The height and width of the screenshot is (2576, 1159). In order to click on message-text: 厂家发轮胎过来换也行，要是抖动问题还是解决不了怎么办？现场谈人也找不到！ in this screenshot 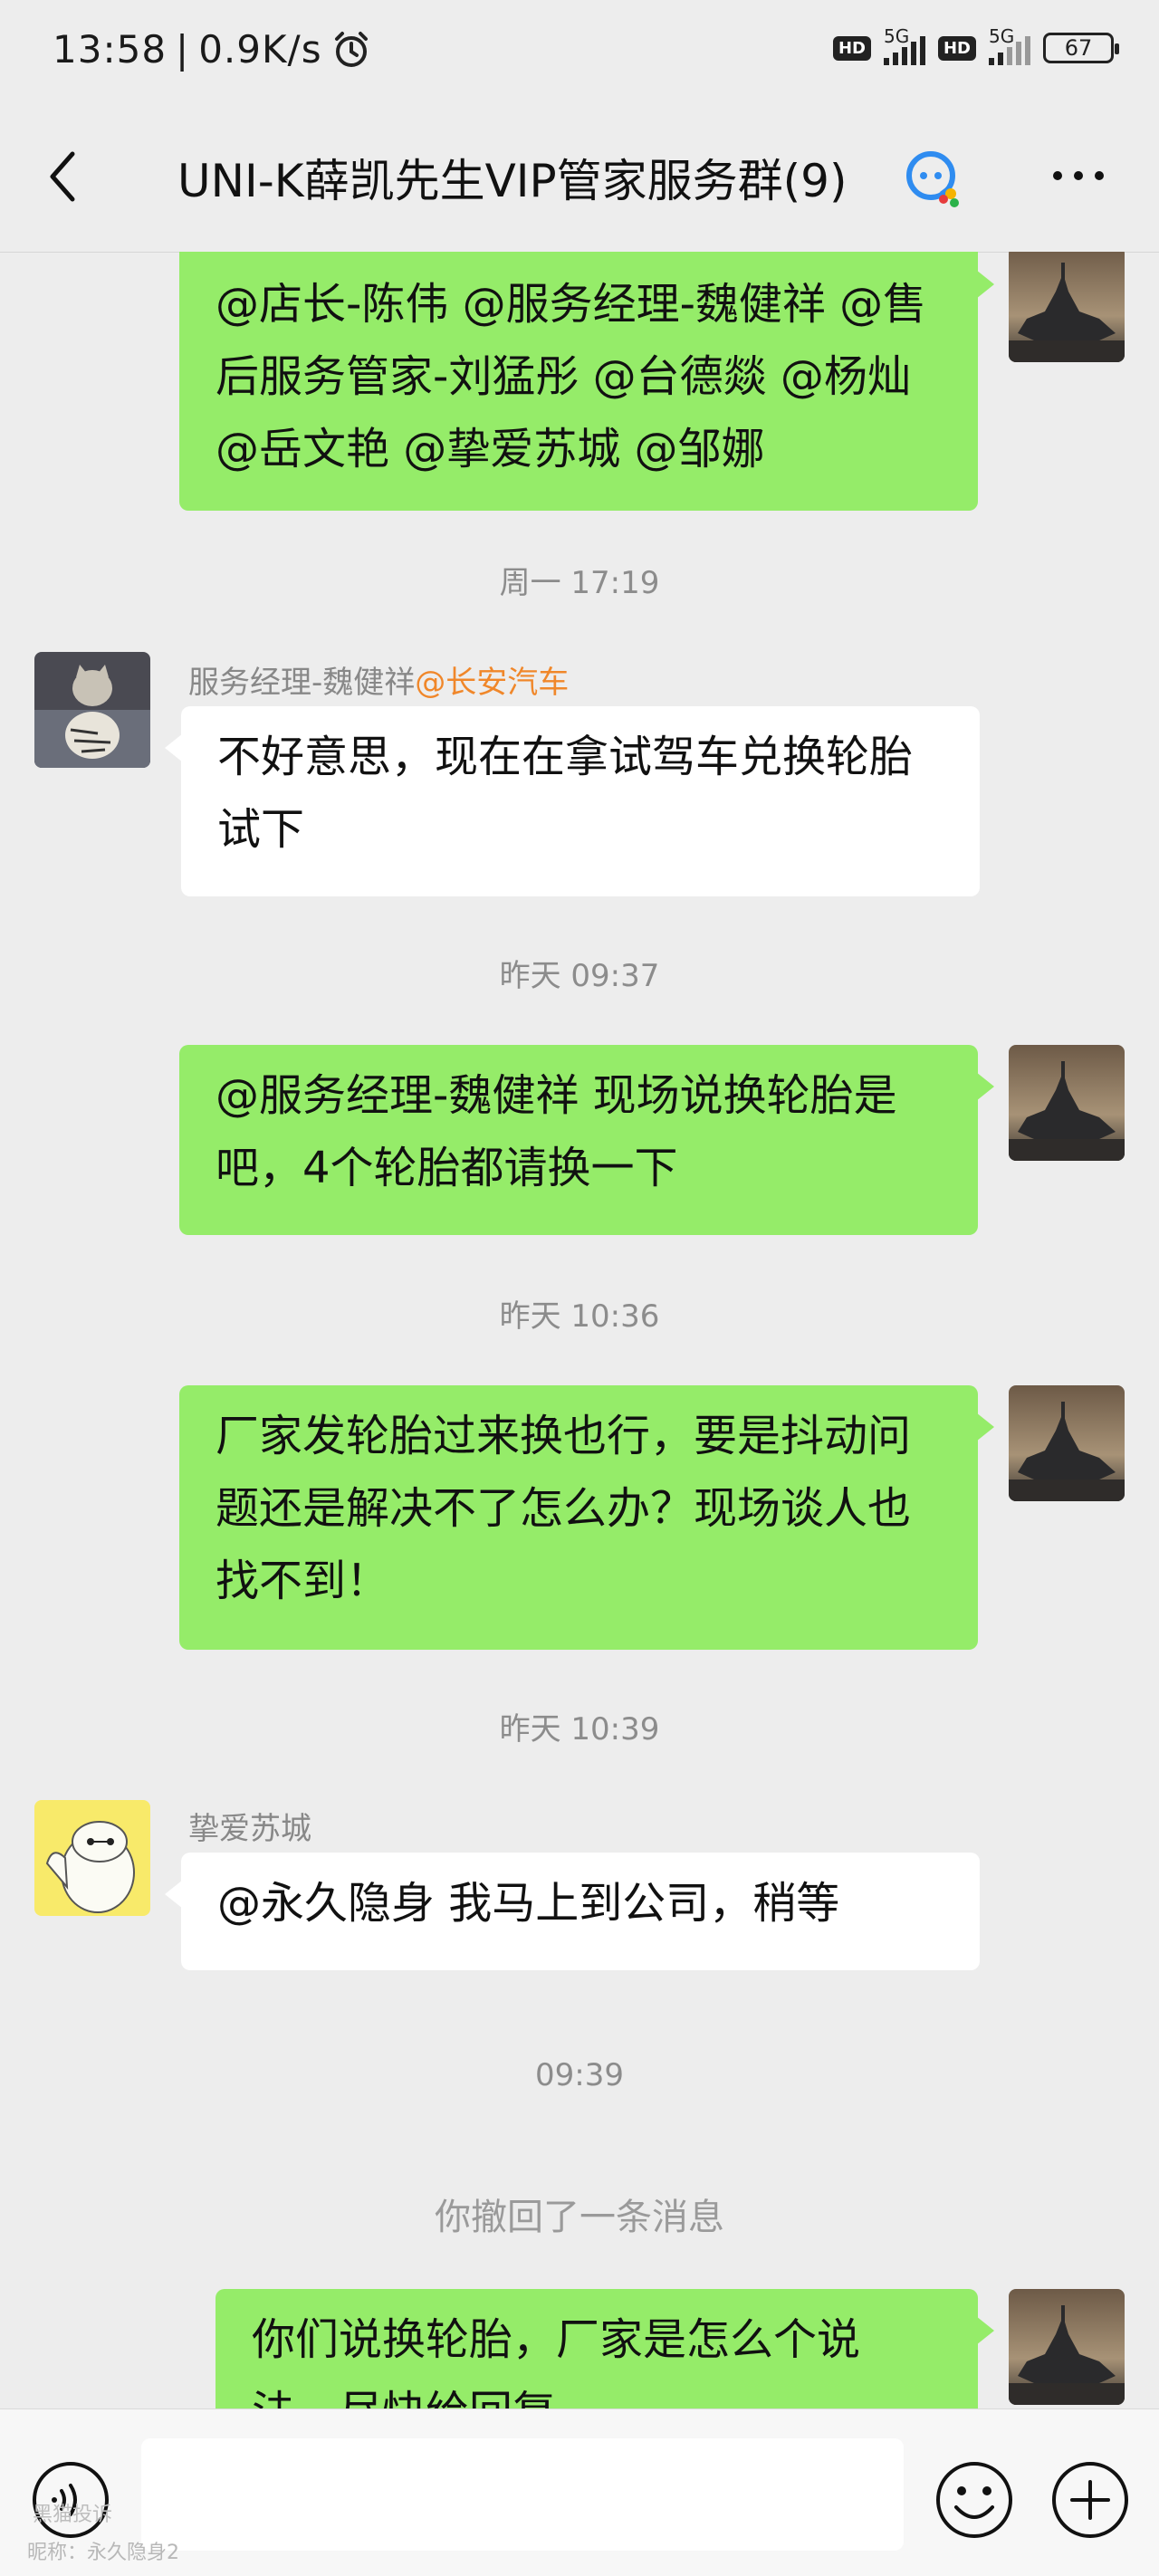, I will do `click(564, 1508)`.